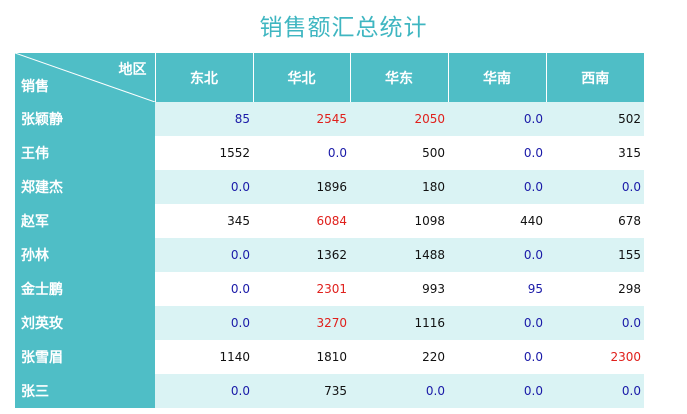  What do you see at coordinates (204, 221) in the screenshot?
I see `sales-value-cell: 345` at bounding box center [204, 221].